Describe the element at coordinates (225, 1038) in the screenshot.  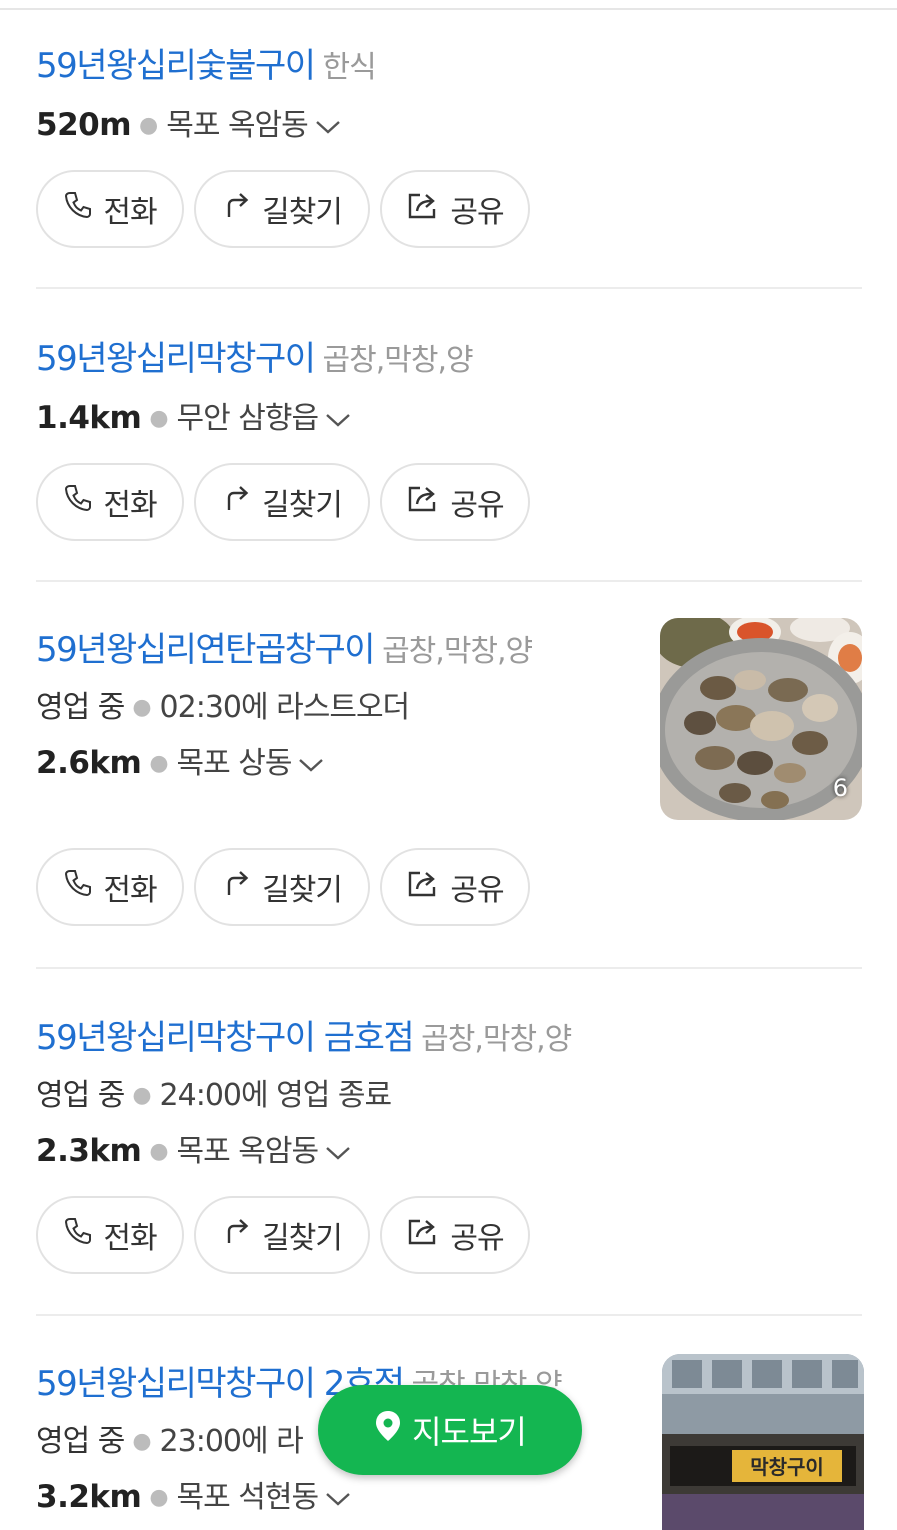
I see `place-name-link: 59년왕십리막창구이 금호점` at that location.